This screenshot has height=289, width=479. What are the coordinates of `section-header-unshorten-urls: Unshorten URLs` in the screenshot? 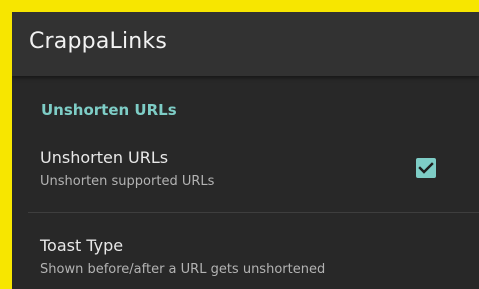 It's located at (109, 110).